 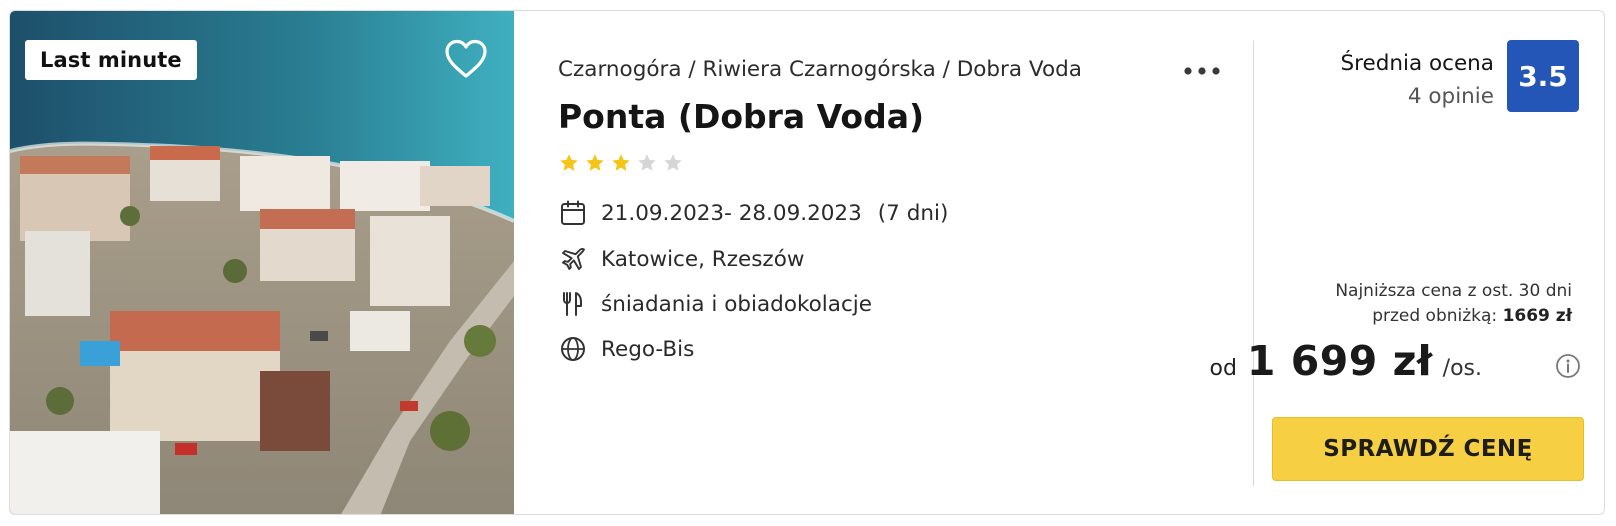 What do you see at coordinates (1451, 96) in the screenshot?
I see `reviews-count: 4 opinie` at bounding box center [1451, 96].